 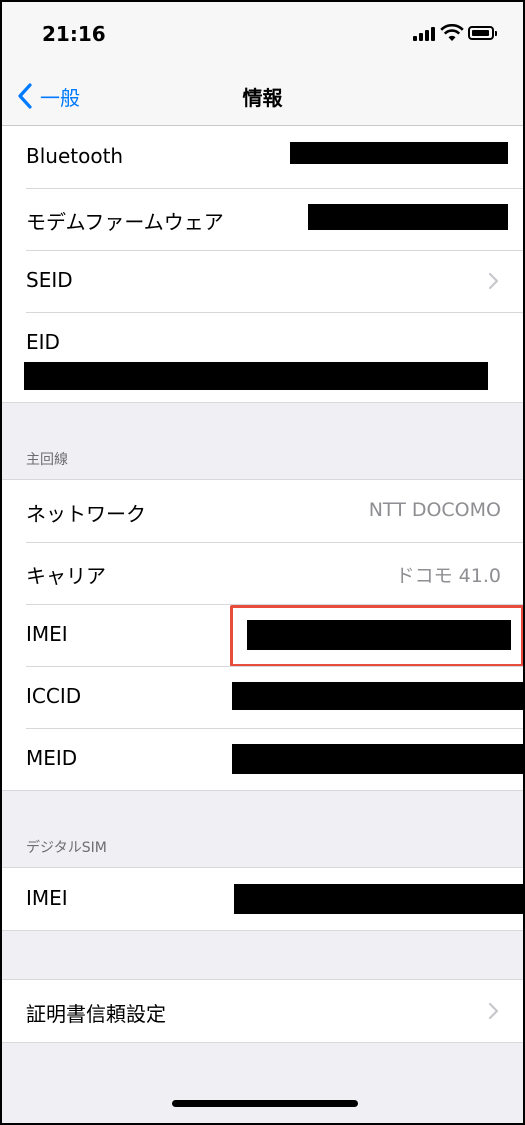 What do you see at coordinates (43, 342) in the screenshot?
I see `eid-label: EID` at bounding box center [43, 342].